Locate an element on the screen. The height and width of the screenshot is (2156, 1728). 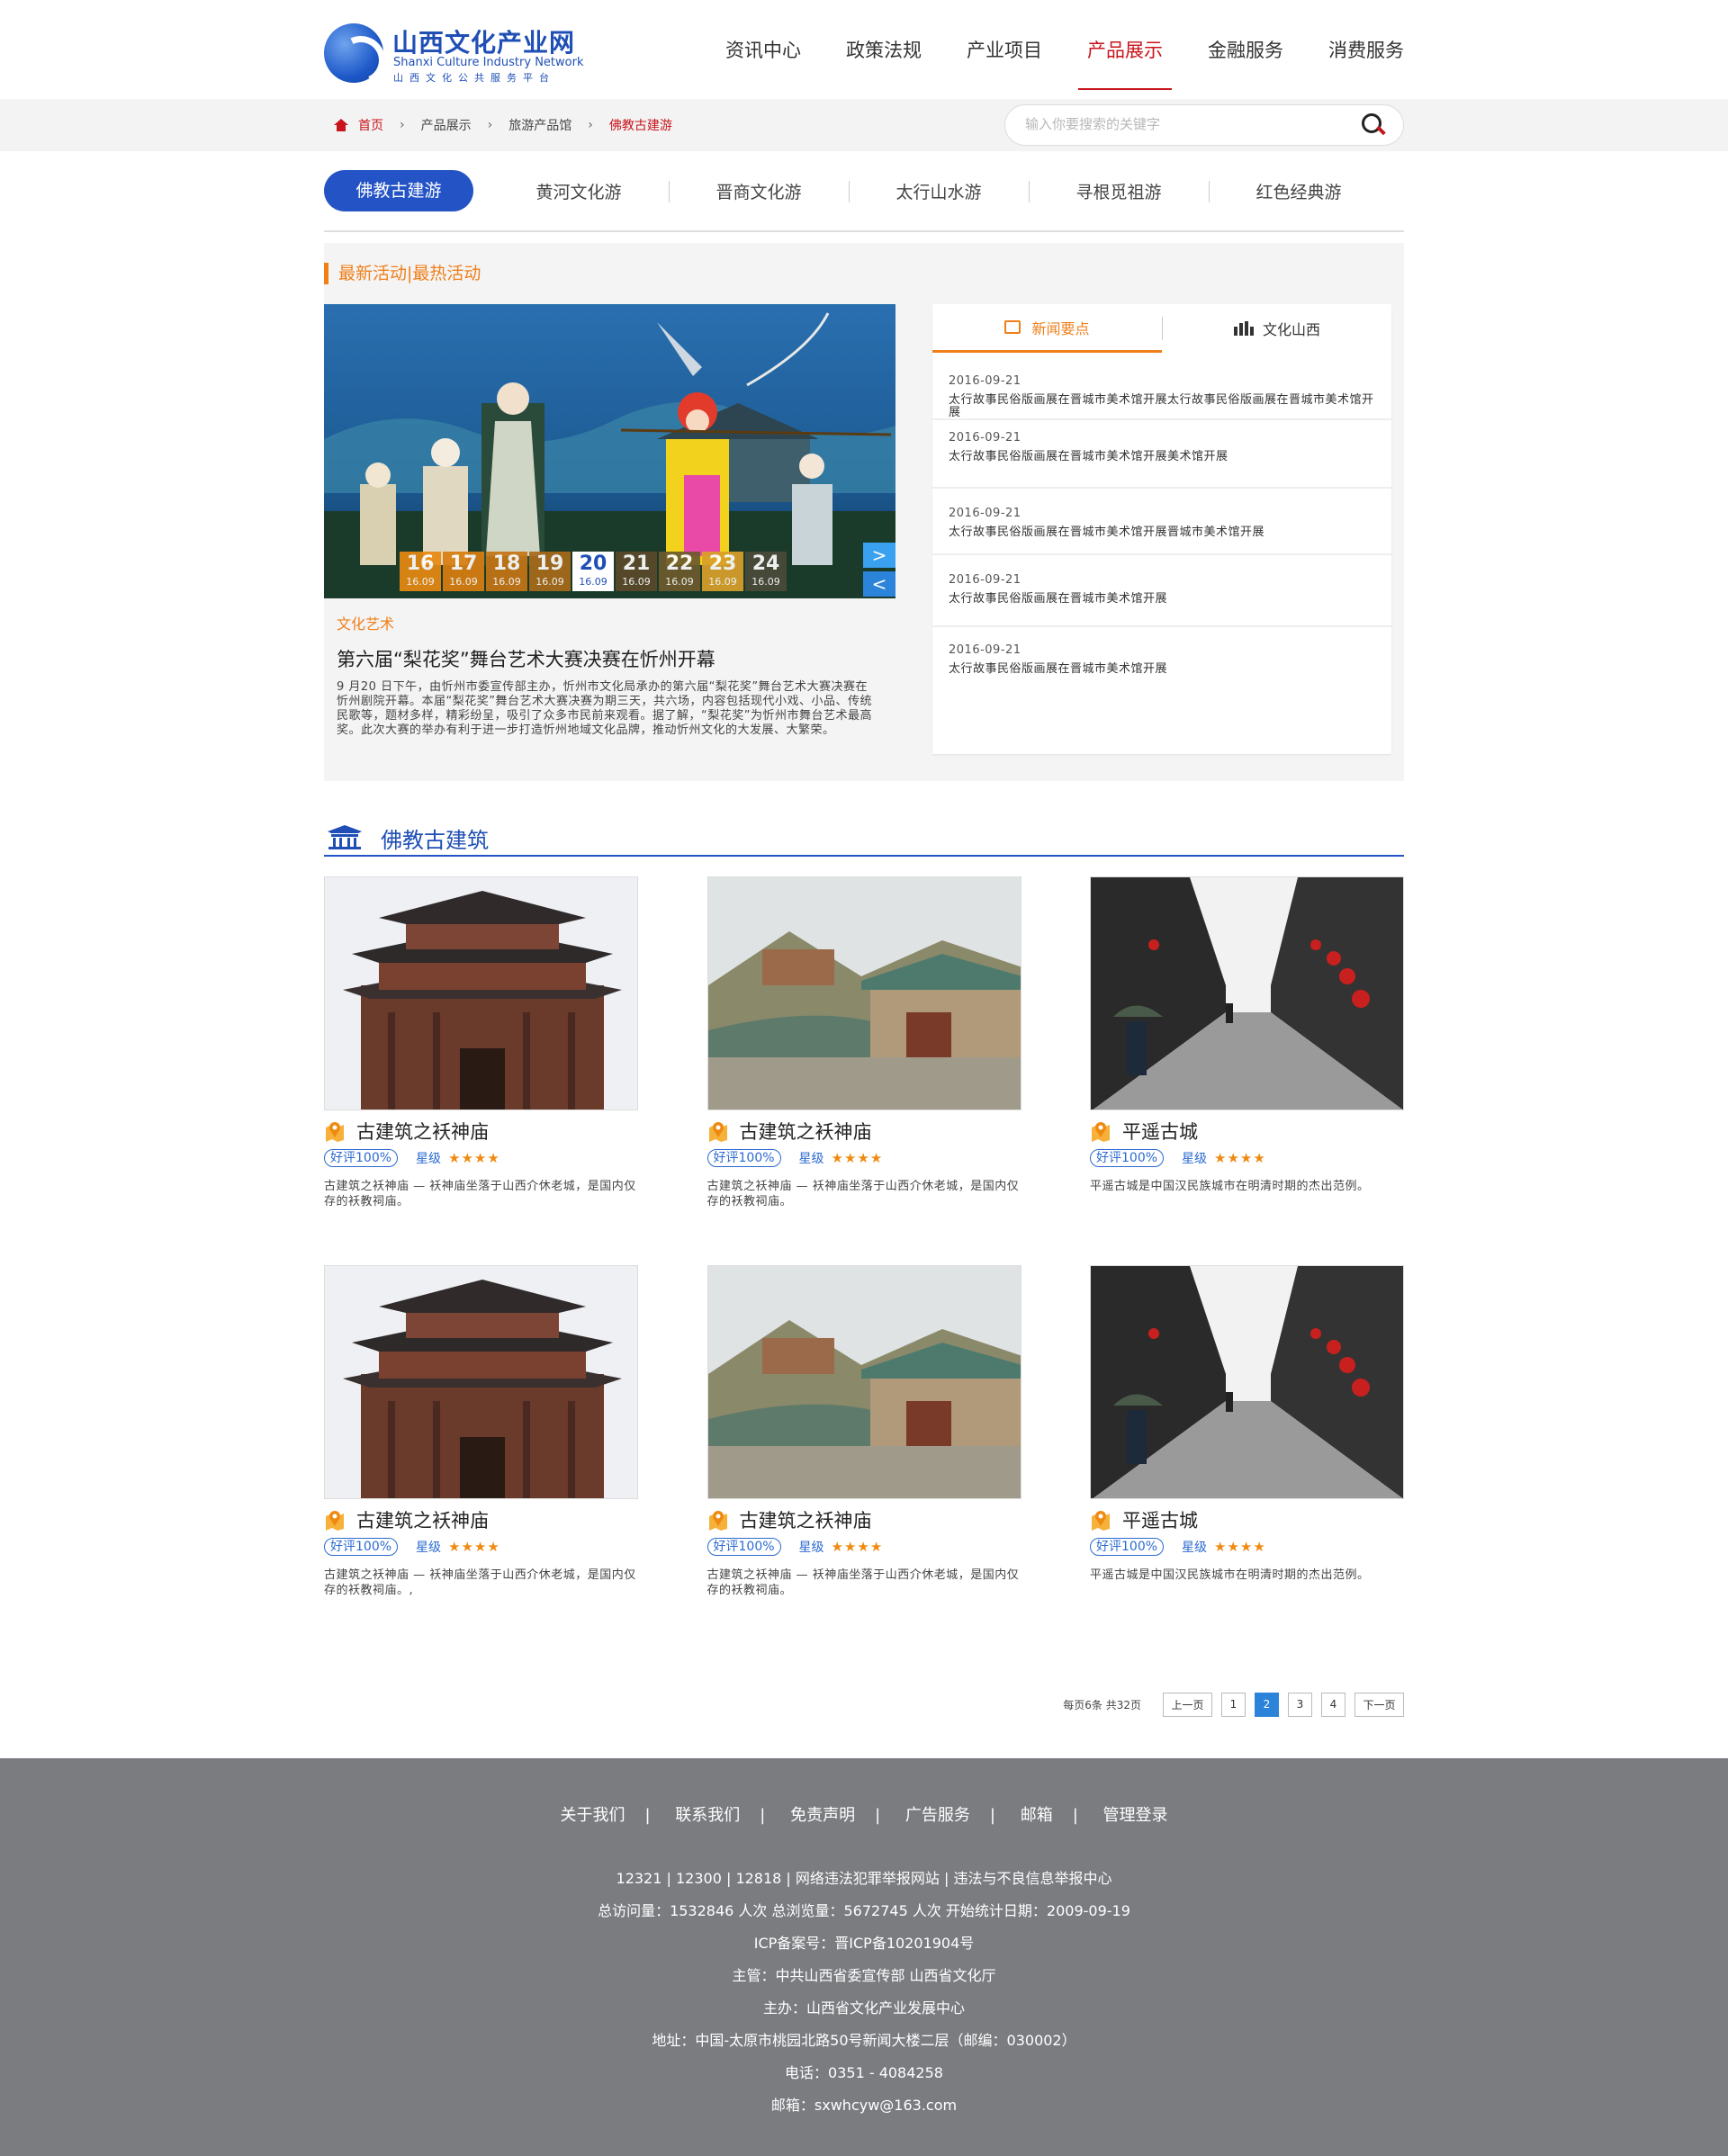
news-item: 2016-09-21 太行故事民俗版画展在晋城市美术馆开展美术馆开展 is located at coordinates (1162, 454).